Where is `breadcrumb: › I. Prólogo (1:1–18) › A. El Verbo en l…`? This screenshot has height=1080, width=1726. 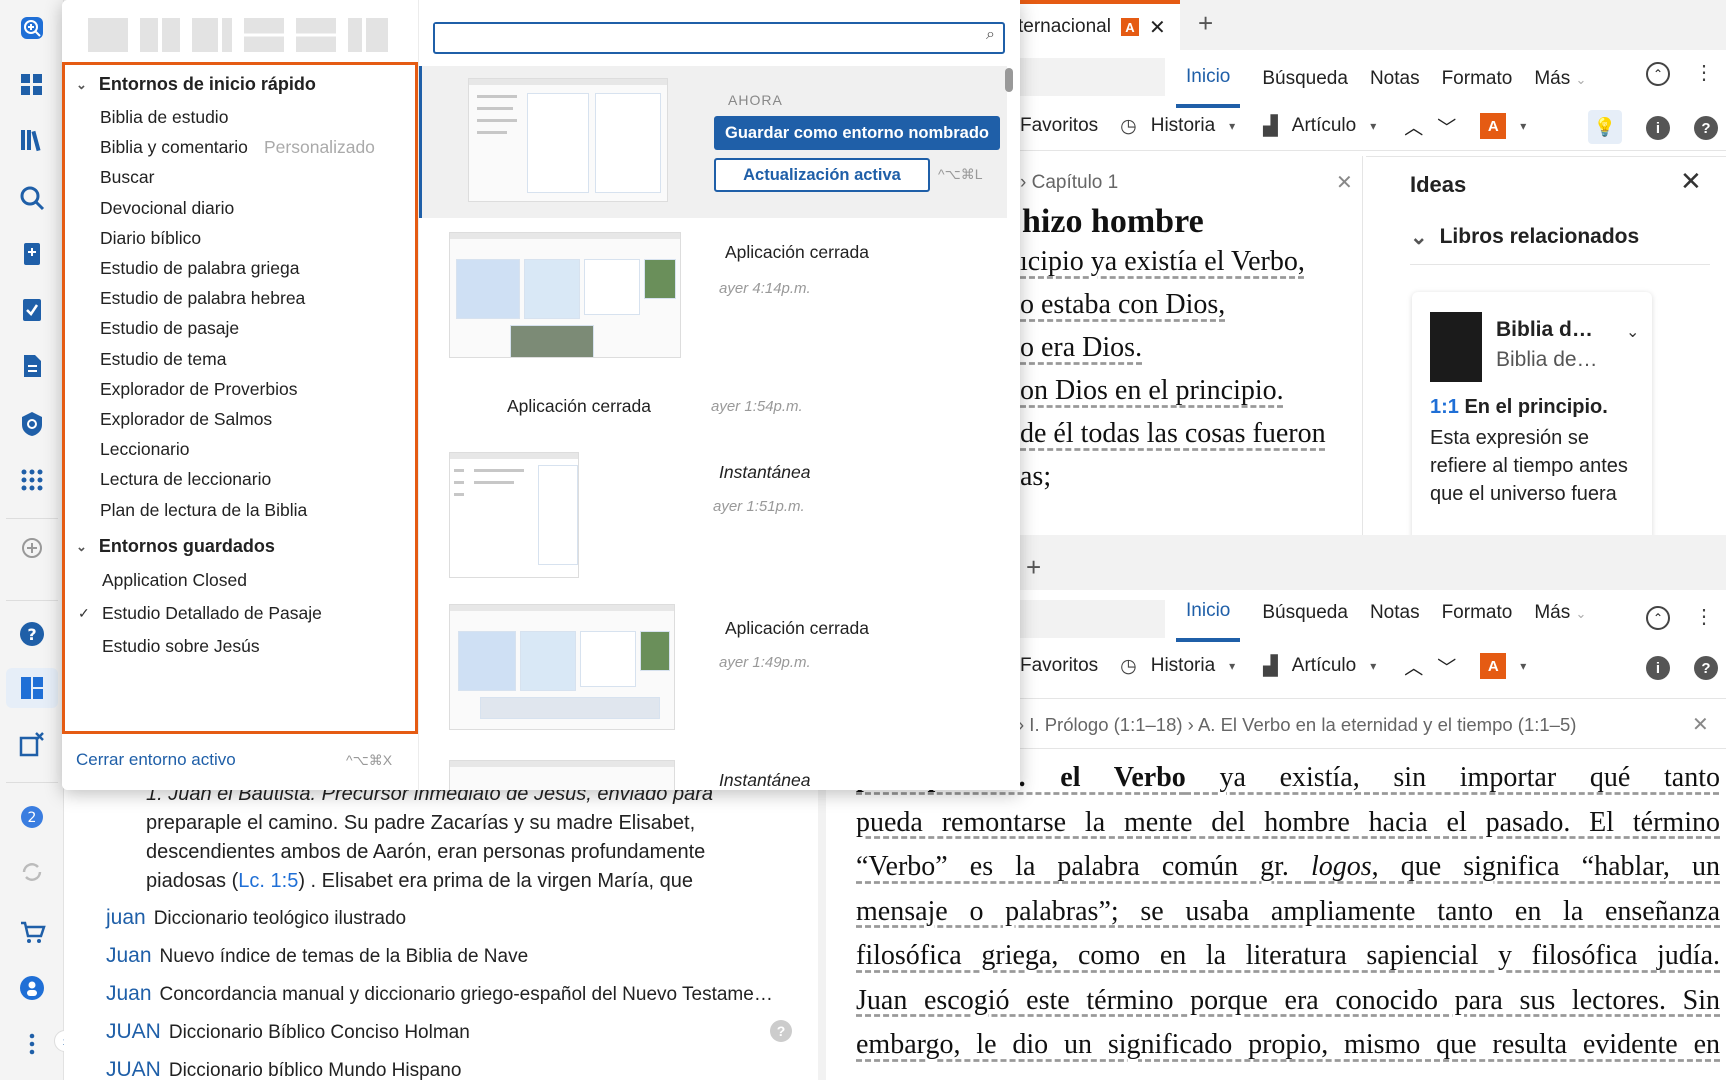
breadcrumb: › I. Prólogo (1:1–18) › A. El Verbo en l… is located at coordinates (1297, 725).